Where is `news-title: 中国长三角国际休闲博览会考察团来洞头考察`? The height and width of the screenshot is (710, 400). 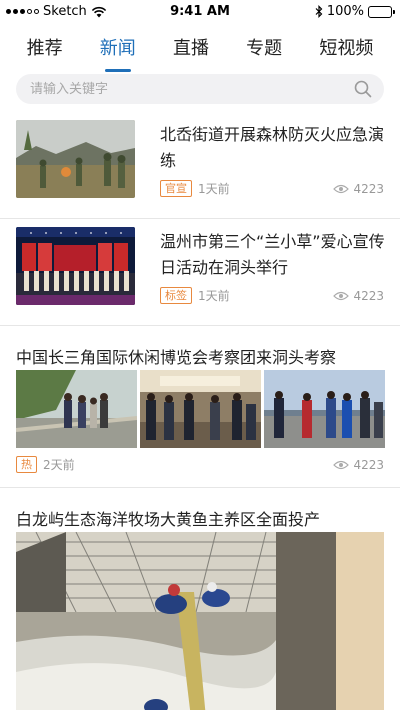 news-title: 中国长三角国际休闲博览会考察团来洞头考察 is located at coordinates (176, 357).